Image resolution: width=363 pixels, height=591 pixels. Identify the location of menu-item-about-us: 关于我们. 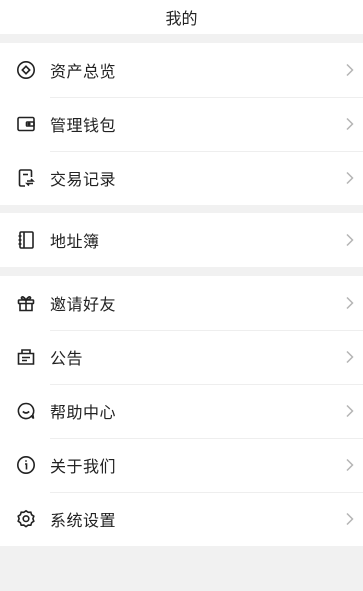
(181, 465).